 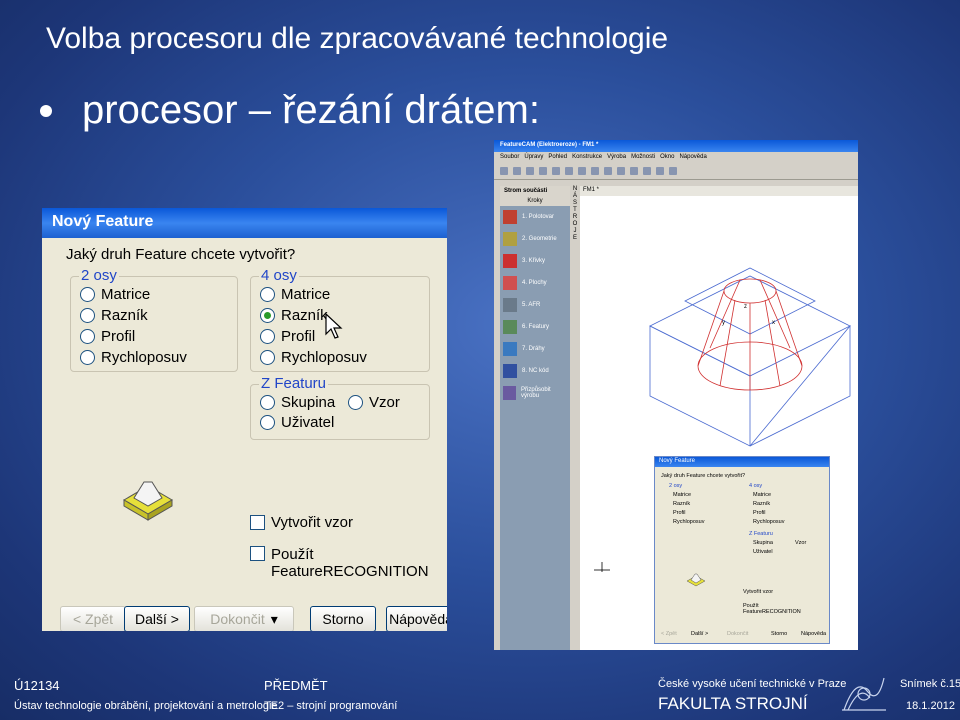 I want to click on menu-moznosti: Možnosti, so click(x=643, y=158).